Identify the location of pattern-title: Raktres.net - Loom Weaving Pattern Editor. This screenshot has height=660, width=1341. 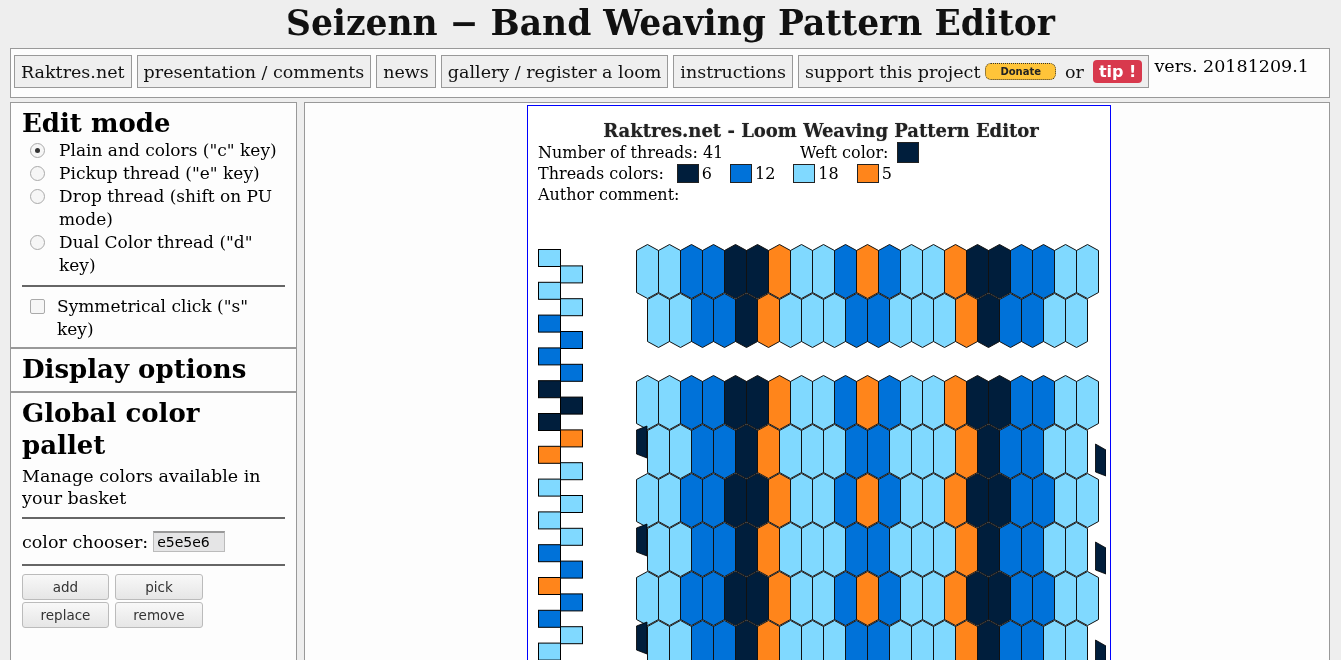
(821, 131).